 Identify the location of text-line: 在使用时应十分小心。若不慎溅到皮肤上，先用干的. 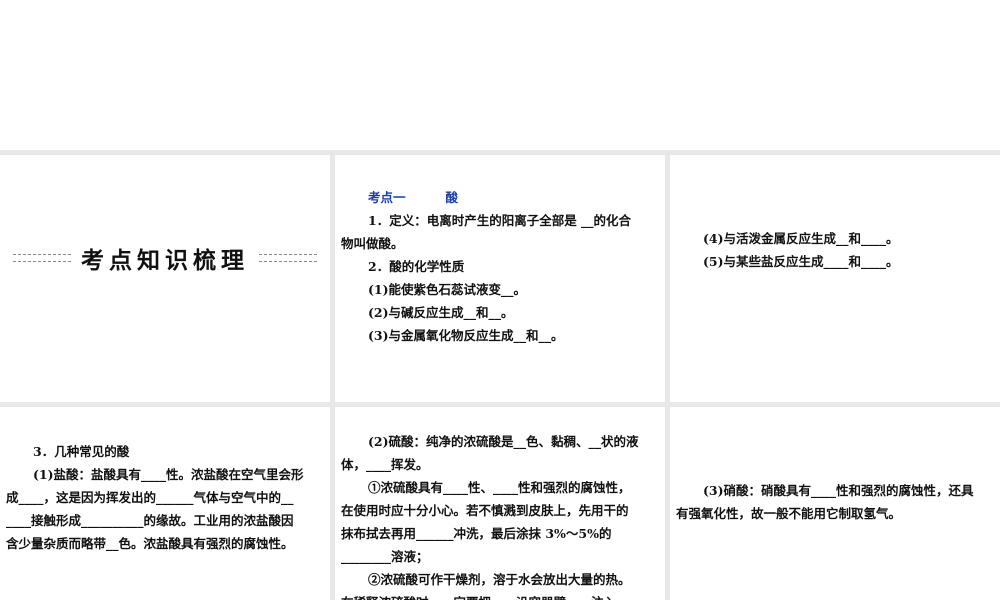
(485, 510).